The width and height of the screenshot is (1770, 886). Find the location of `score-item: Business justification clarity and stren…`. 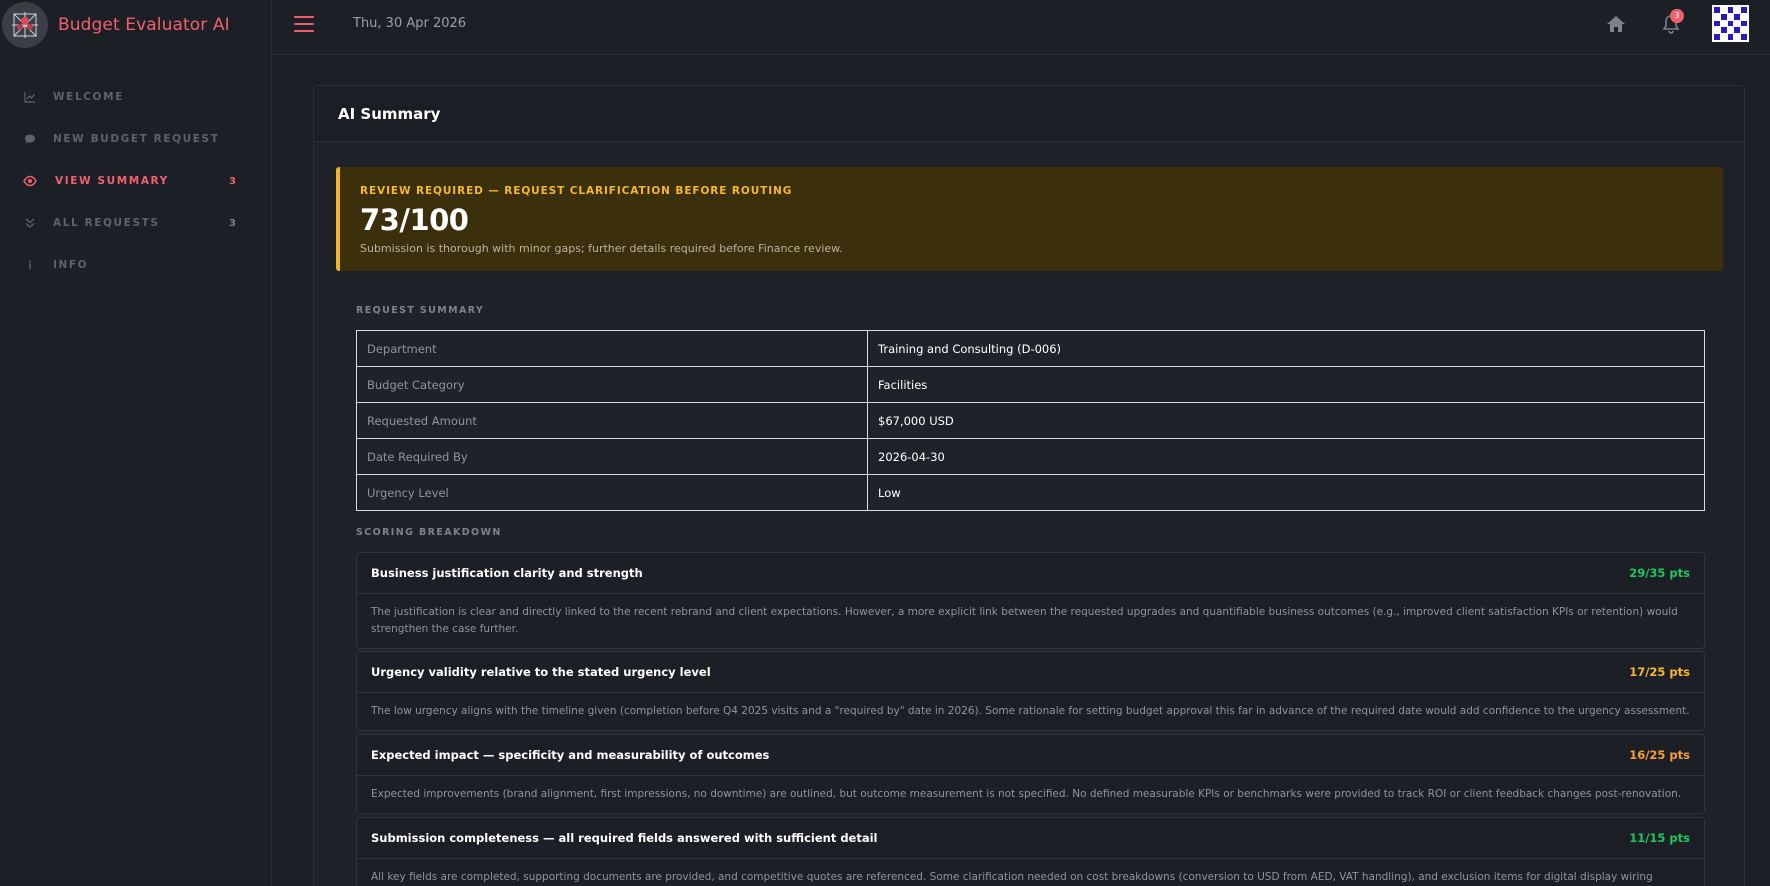

score-item: Business justification clarity and stren… is located at coordinates (1030, 600).